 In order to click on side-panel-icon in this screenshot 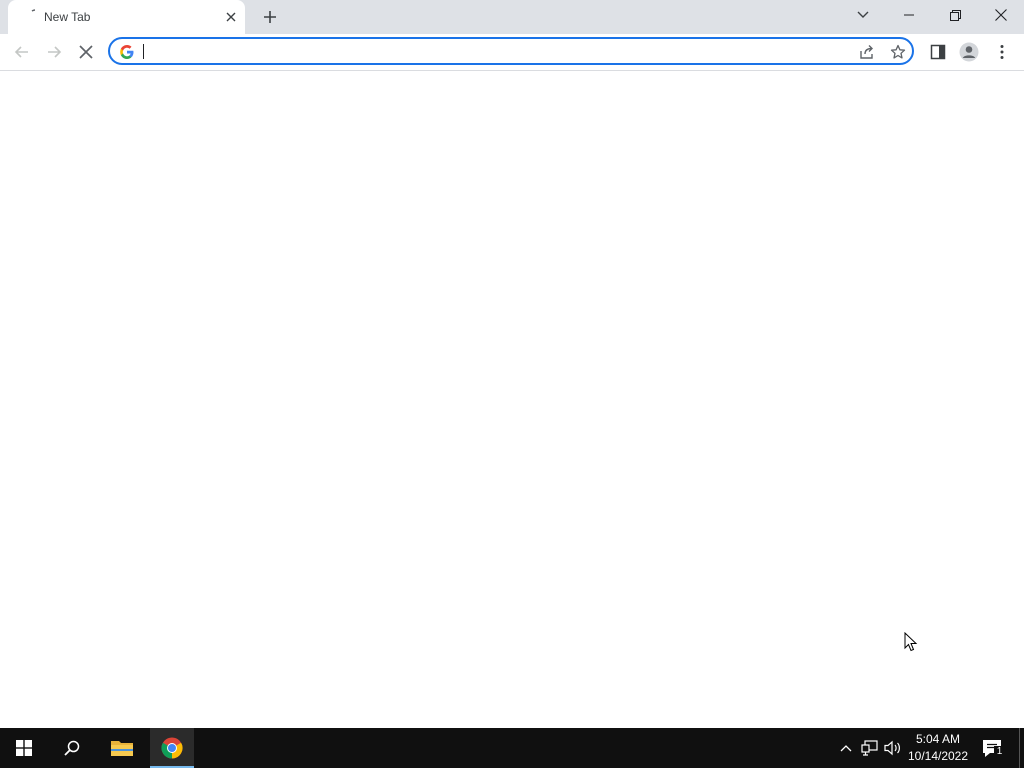, I will do `click(938, 52)`.